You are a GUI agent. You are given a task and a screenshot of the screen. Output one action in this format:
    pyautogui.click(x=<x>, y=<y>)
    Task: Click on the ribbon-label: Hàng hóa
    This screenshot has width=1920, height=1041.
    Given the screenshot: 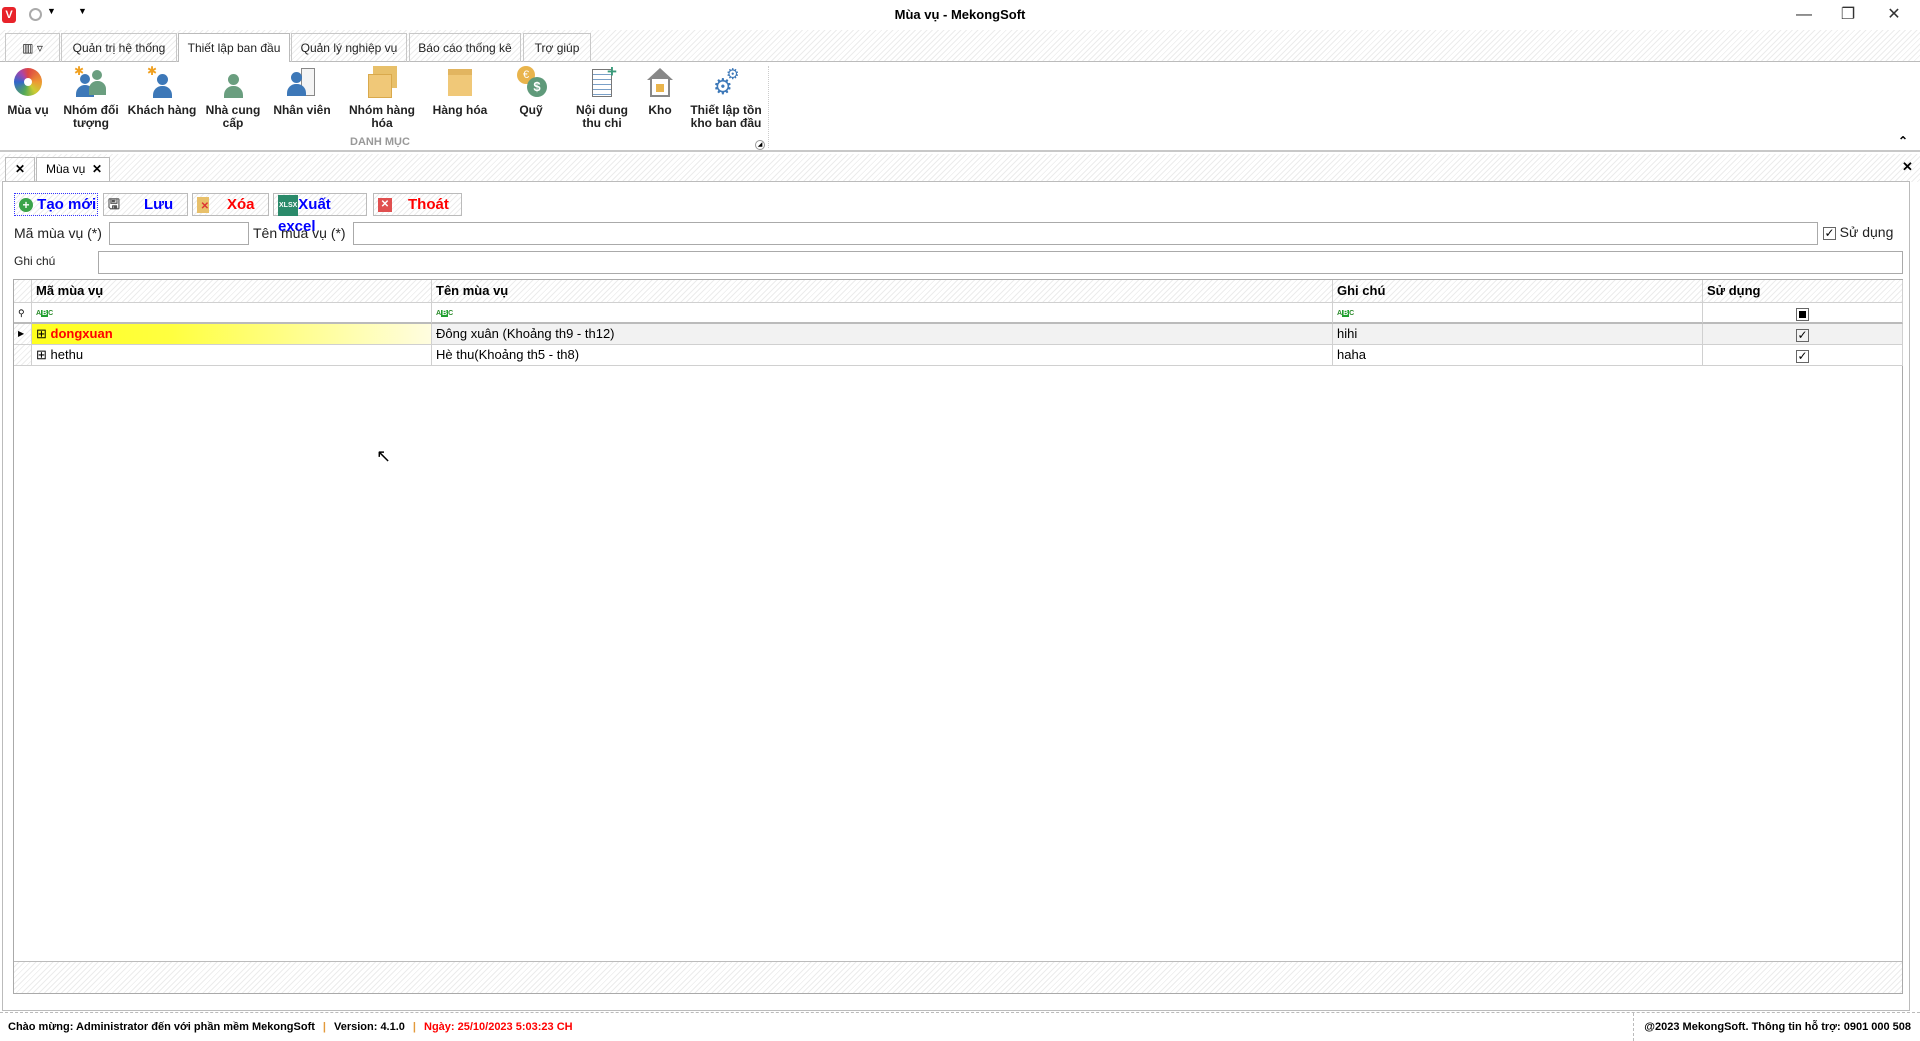 What is the action you would take?
    pyautogui.click(x=460, y=110)
    